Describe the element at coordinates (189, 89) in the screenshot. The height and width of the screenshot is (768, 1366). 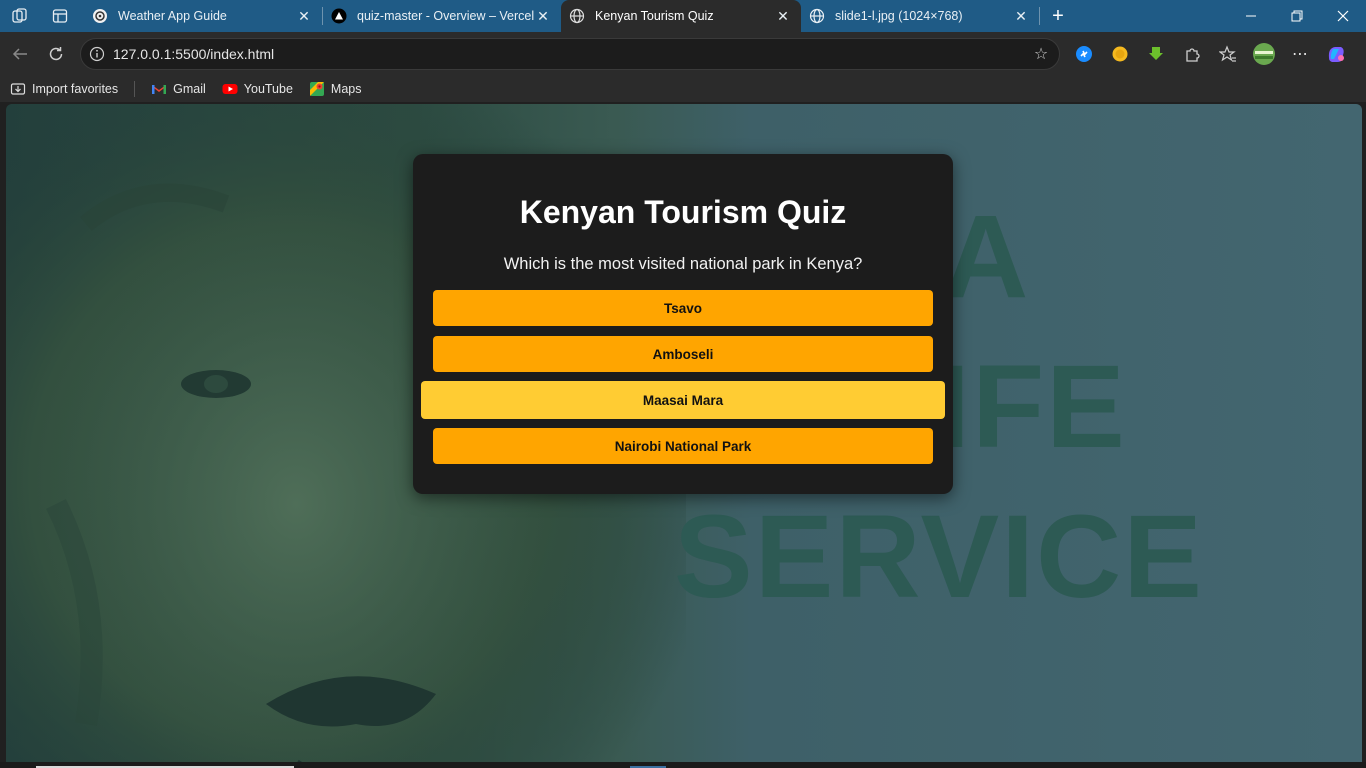
I see `bookmark-label: Gmail` at that location.